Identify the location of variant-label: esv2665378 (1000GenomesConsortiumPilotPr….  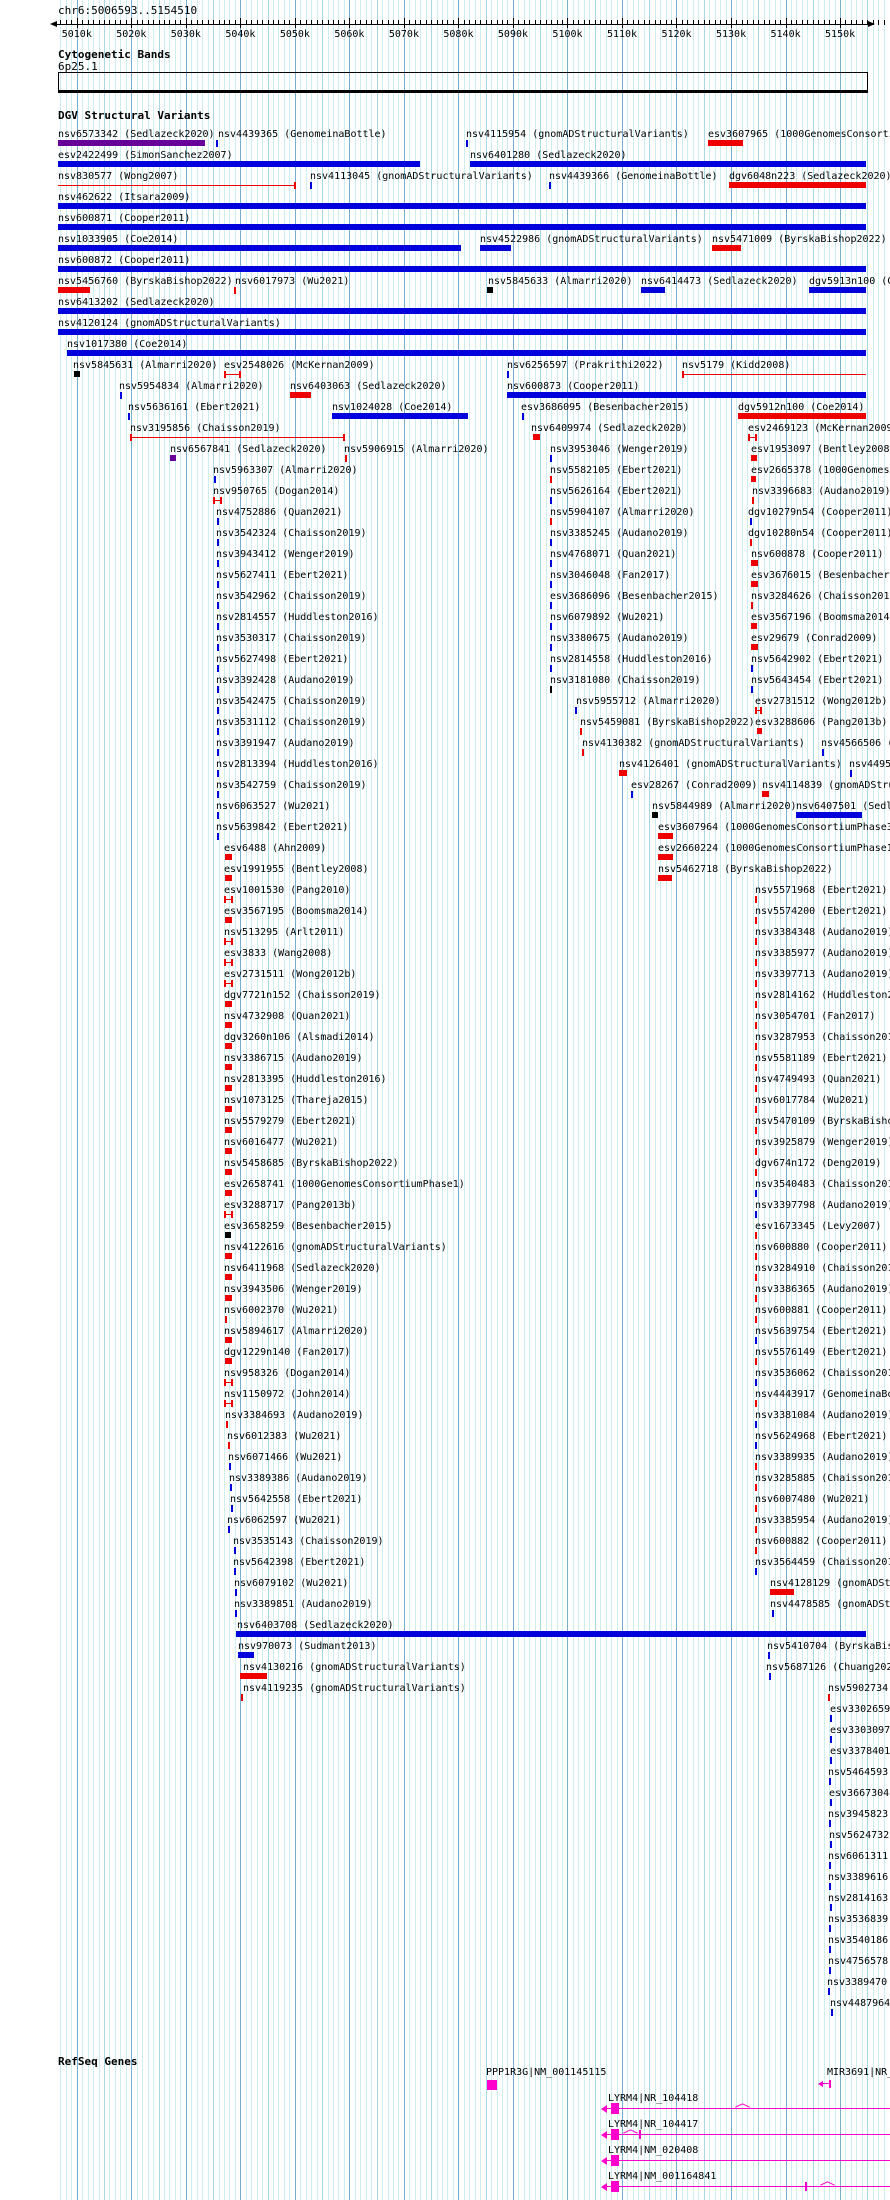
(820, 471).